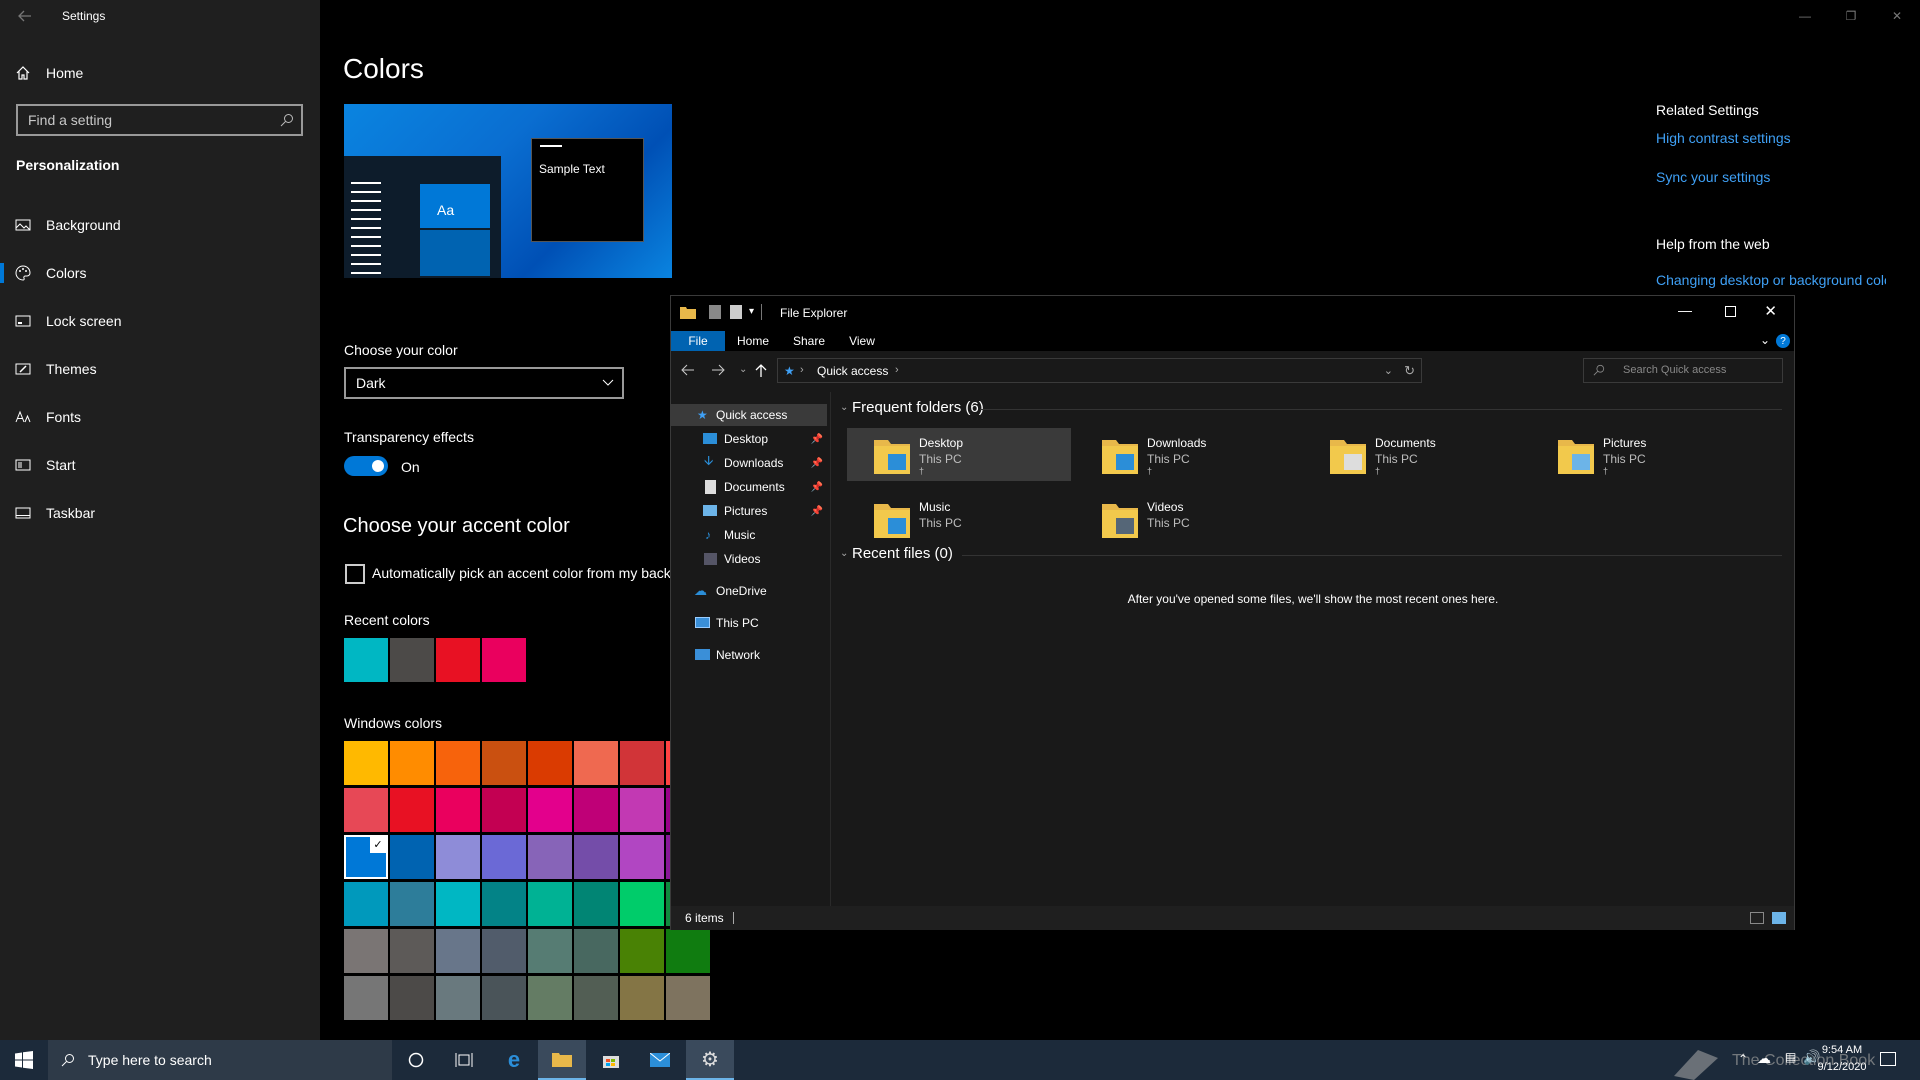 This screenshot has width=1920, height=1080. I want to click on address-bar: ★ › Quick access › ⌄ ↻, so click(1099, 370).